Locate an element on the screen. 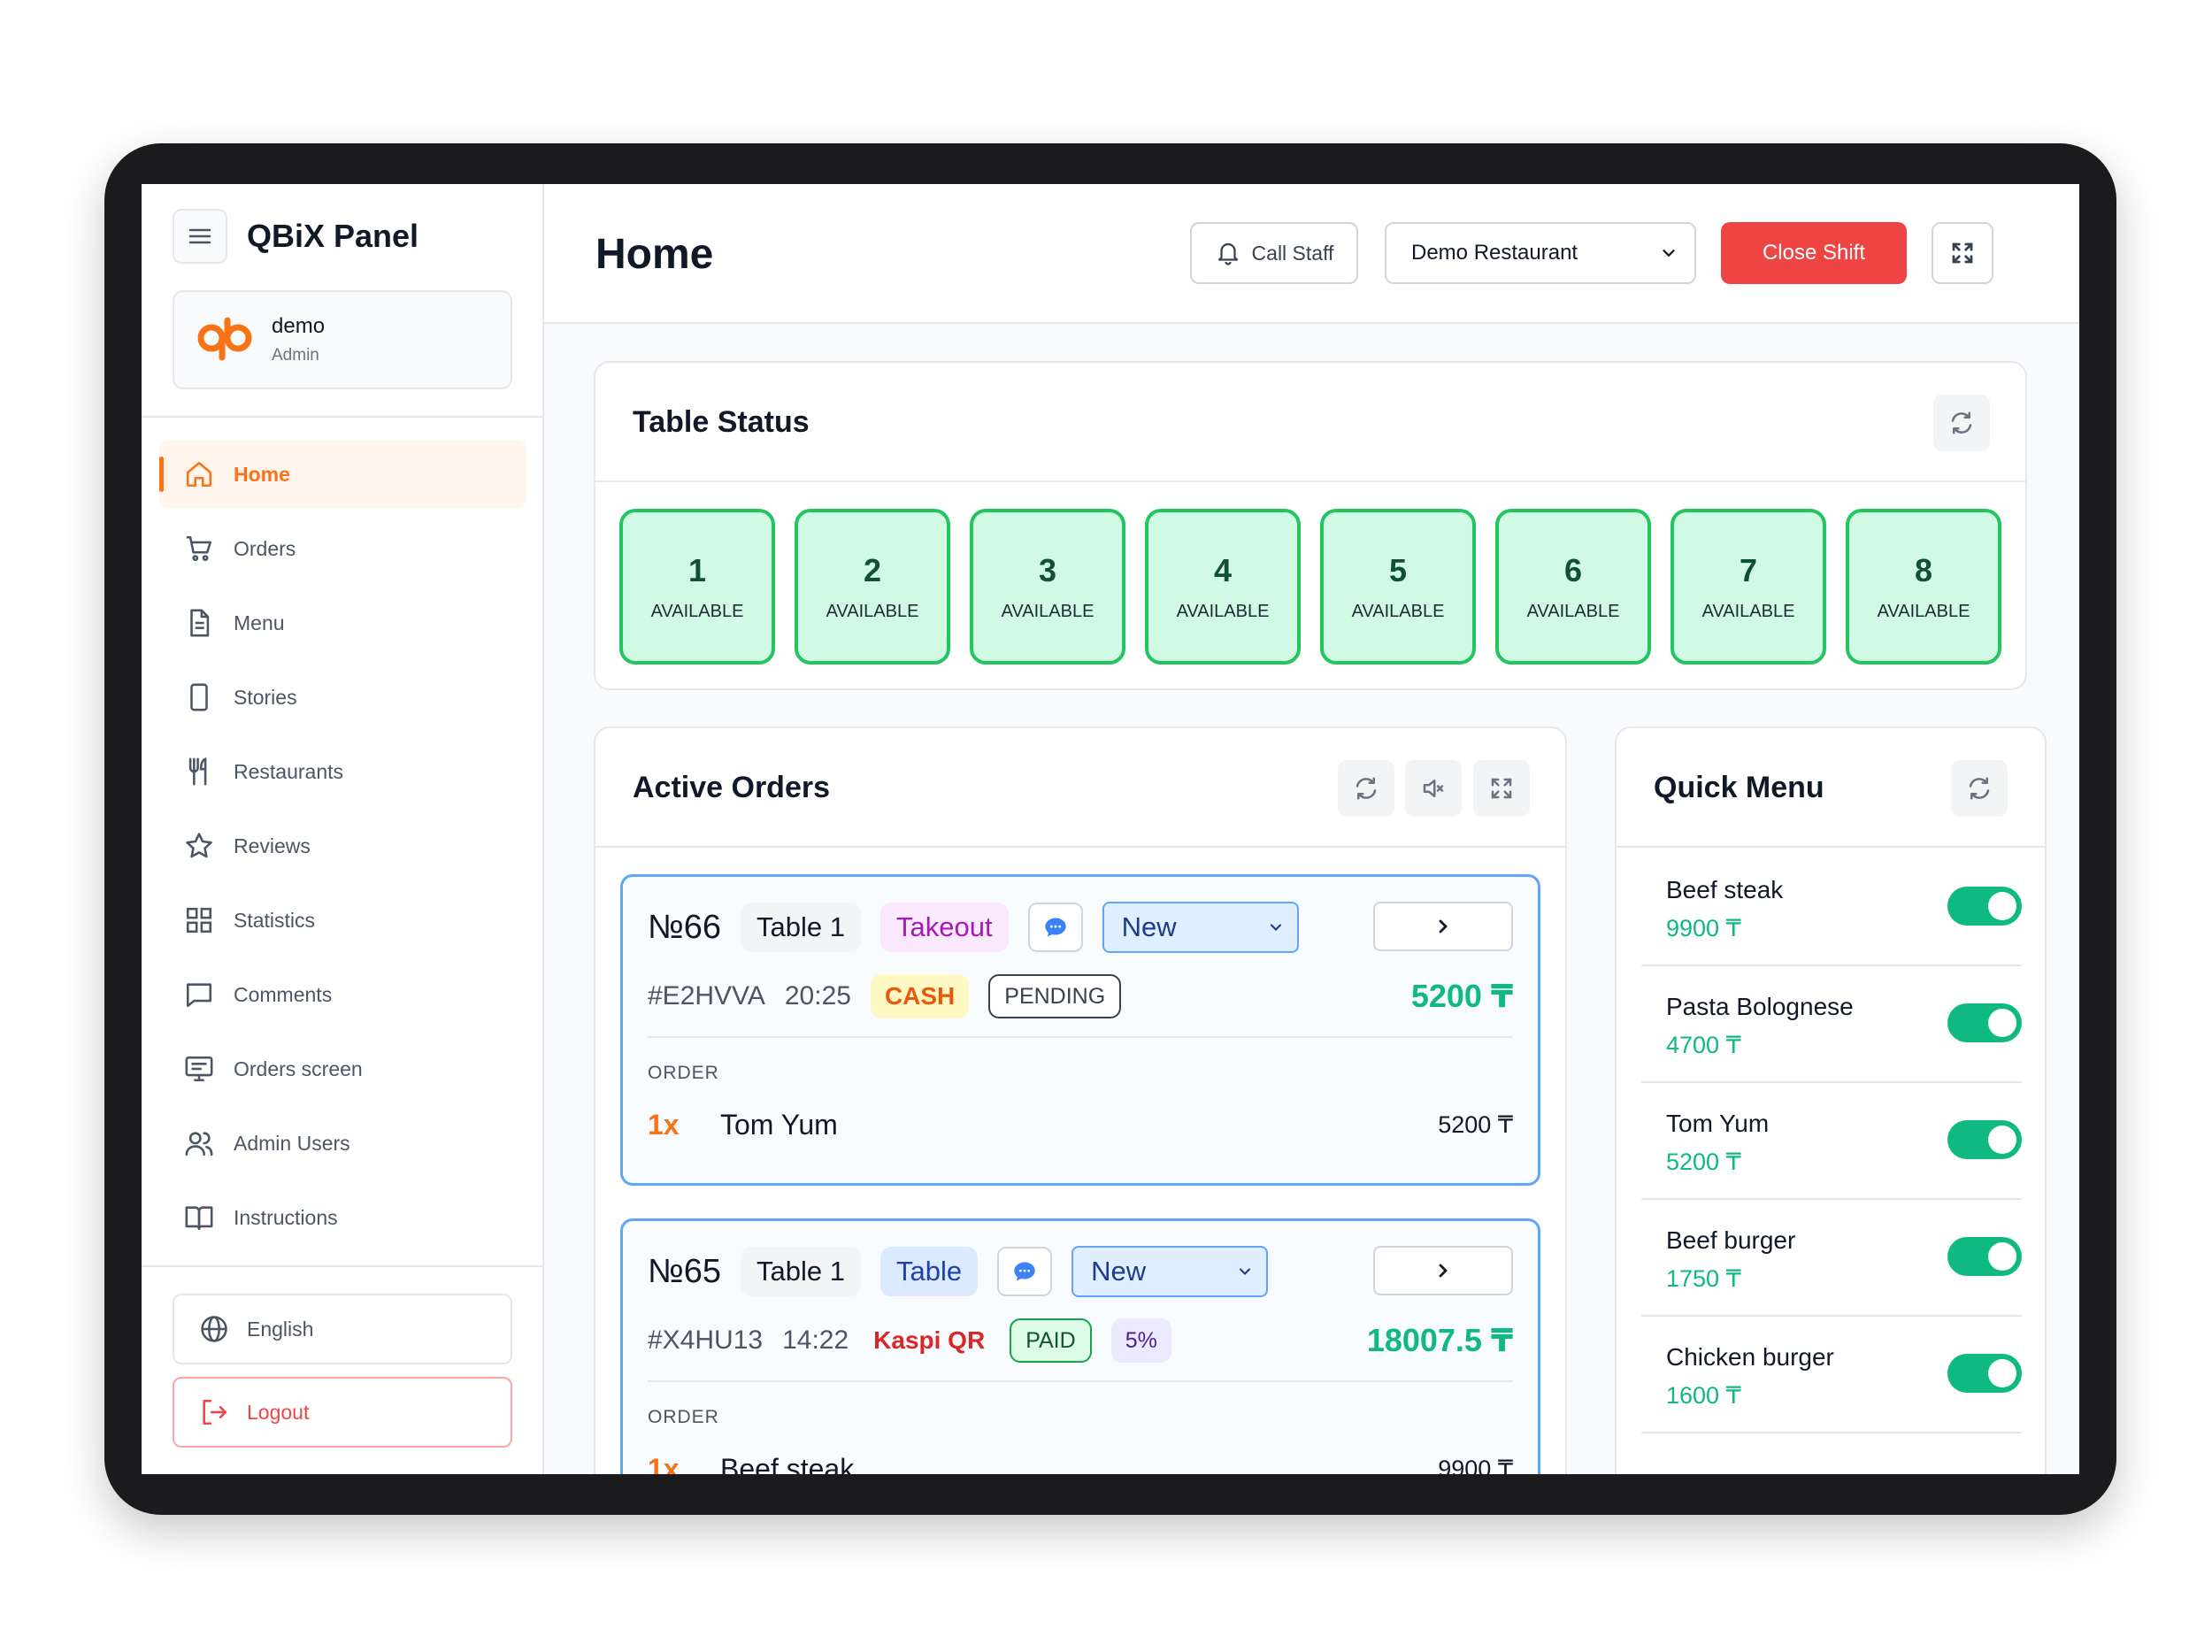 The height and width of the screenshot is (1652, 2212). menu-item-row: Beef steak 9900 ₸ is located at coordinates (1832, 907).